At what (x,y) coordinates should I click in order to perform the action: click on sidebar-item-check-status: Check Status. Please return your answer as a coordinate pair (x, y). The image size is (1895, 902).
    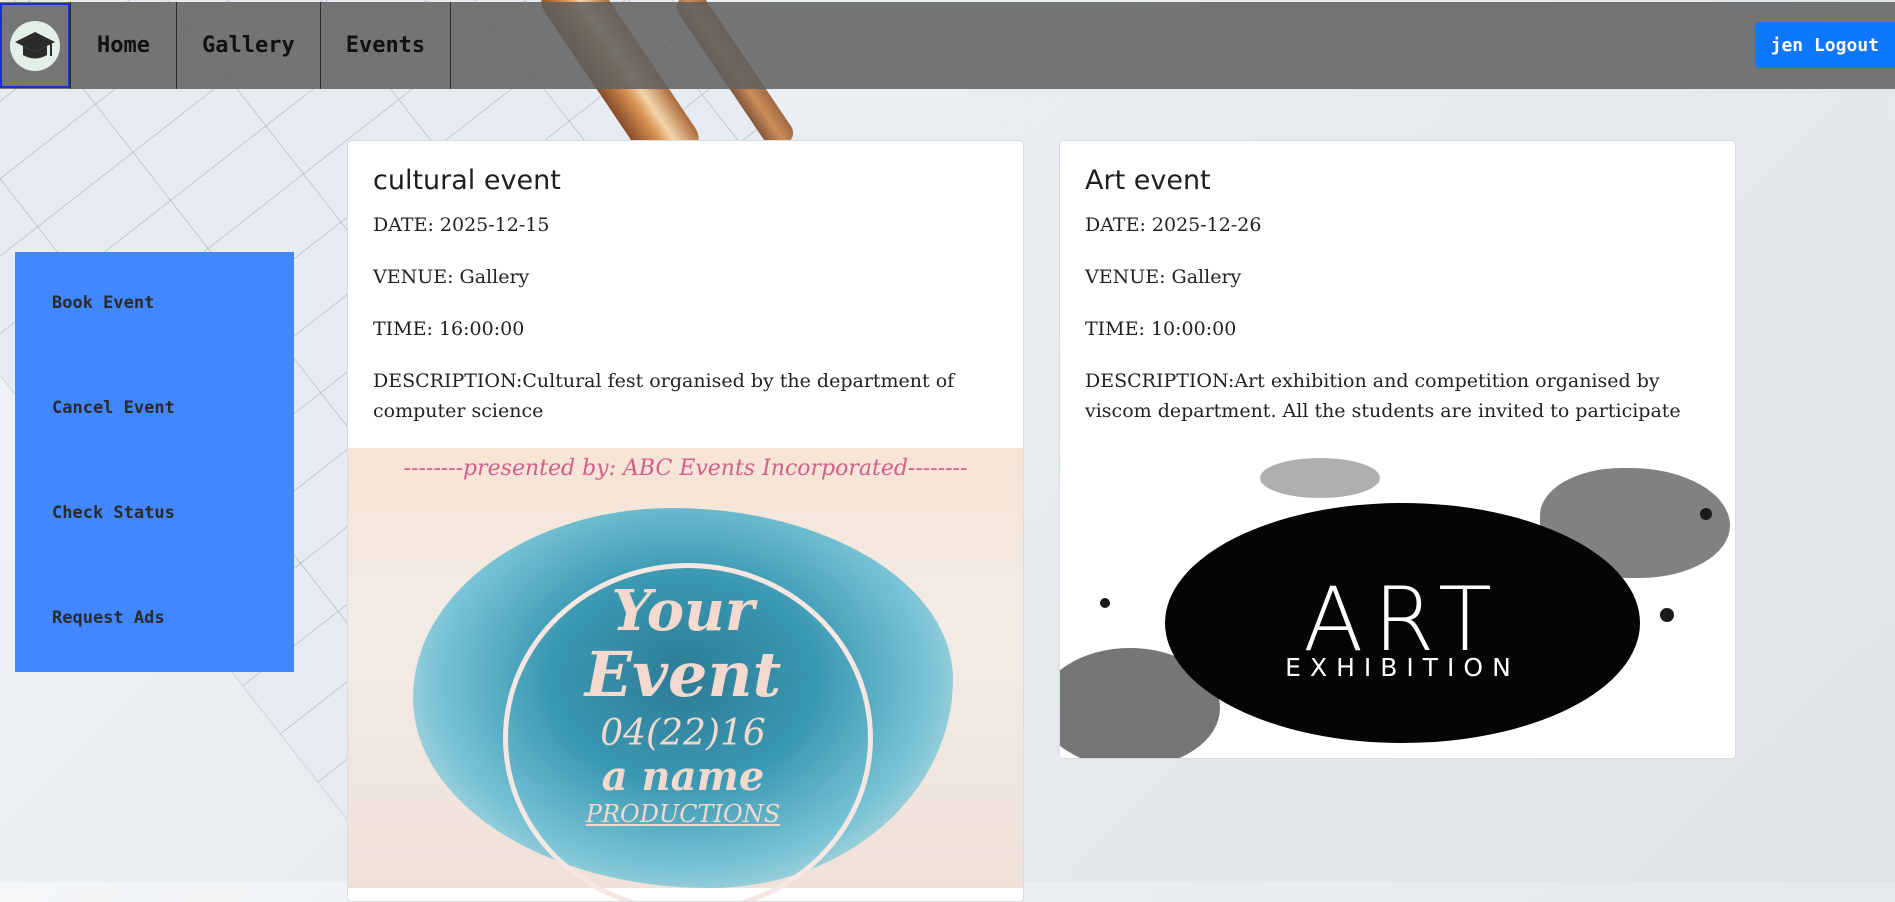
    Looking at the image, I should click on (113, 513).